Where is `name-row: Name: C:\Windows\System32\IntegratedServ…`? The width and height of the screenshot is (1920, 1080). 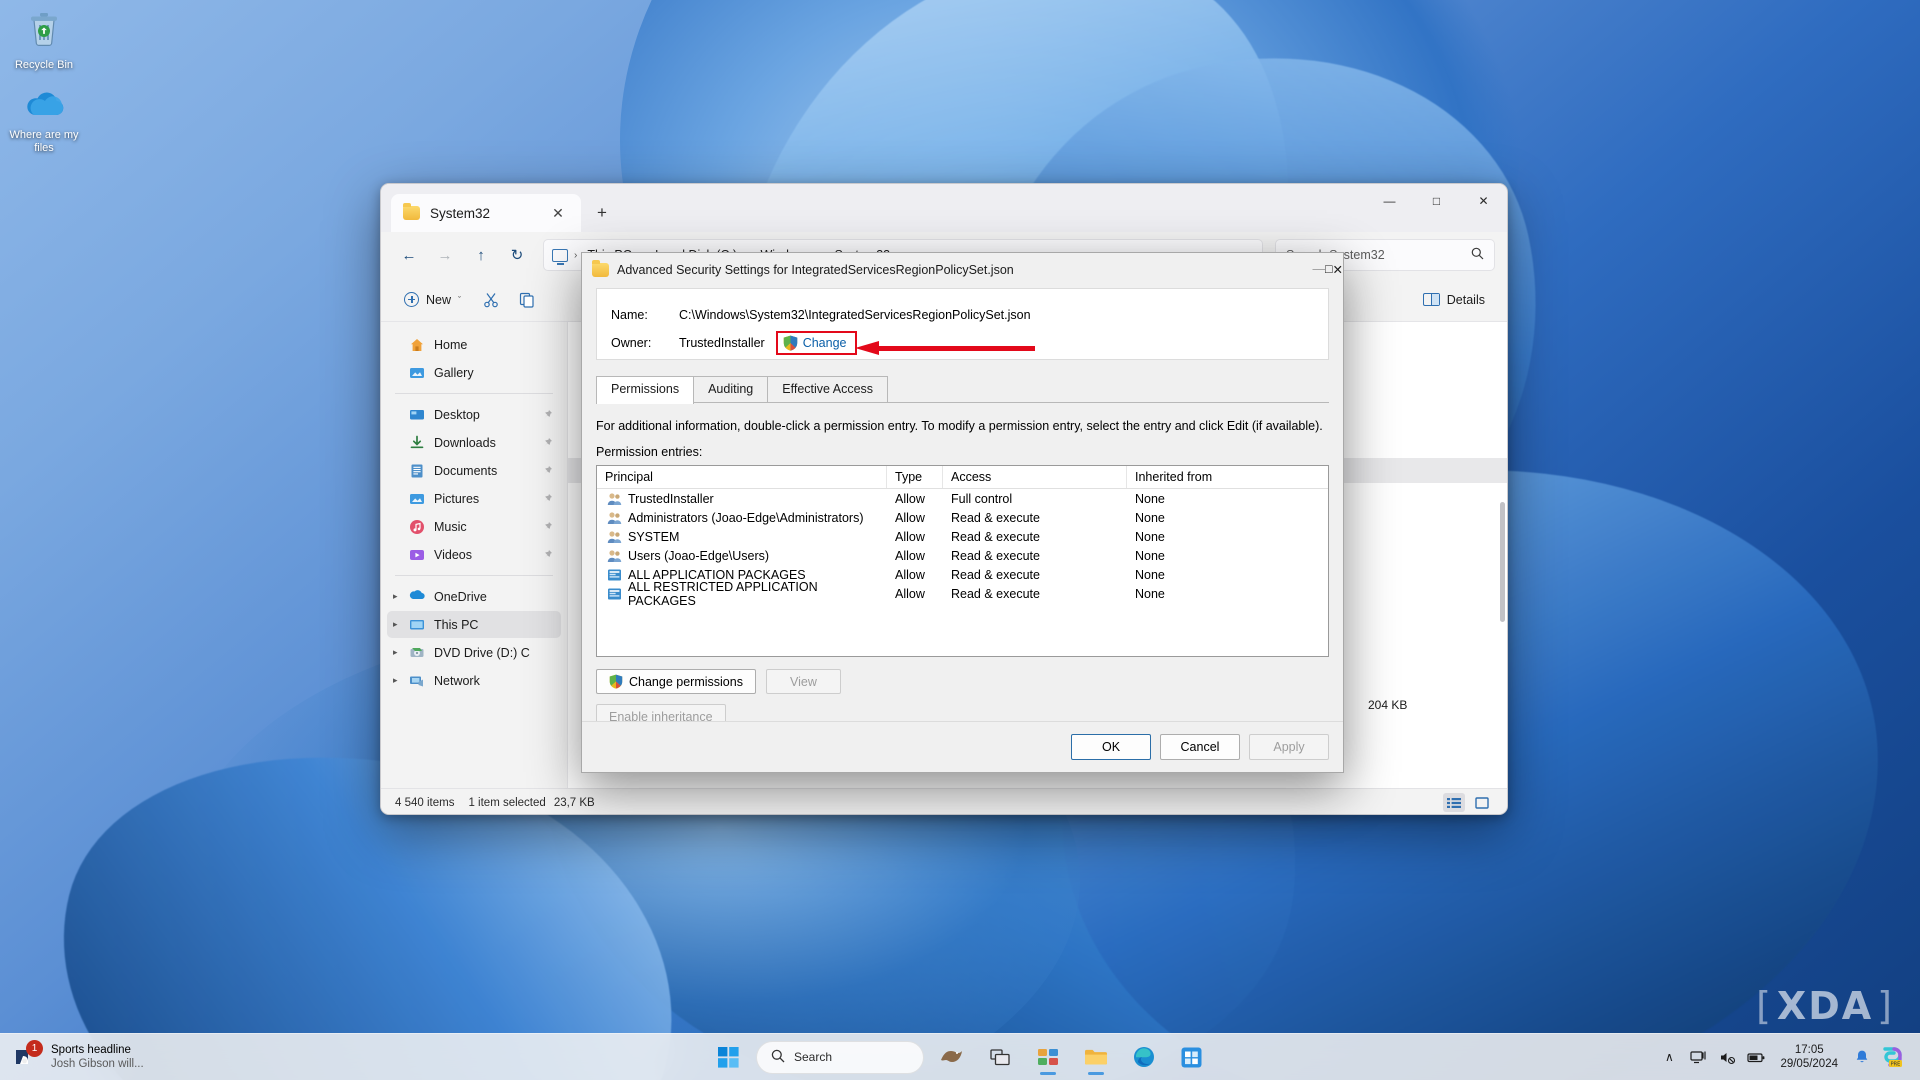 name-row: Name: C:\Windows\System32\IntegratedServ… is located at coordinates (962, 315).